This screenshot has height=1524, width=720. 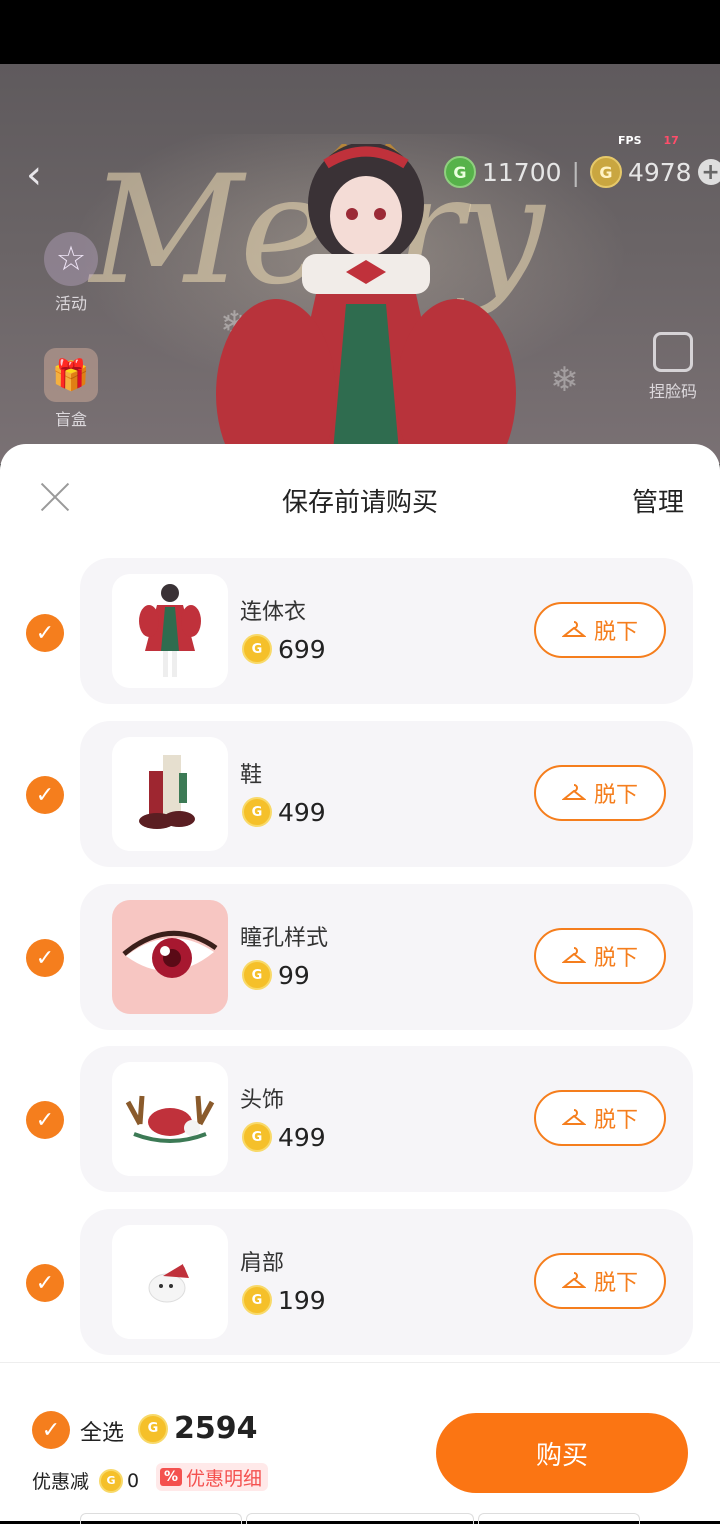 I want to click on gold-currency-value: 4978, so click(x=659, y=172).